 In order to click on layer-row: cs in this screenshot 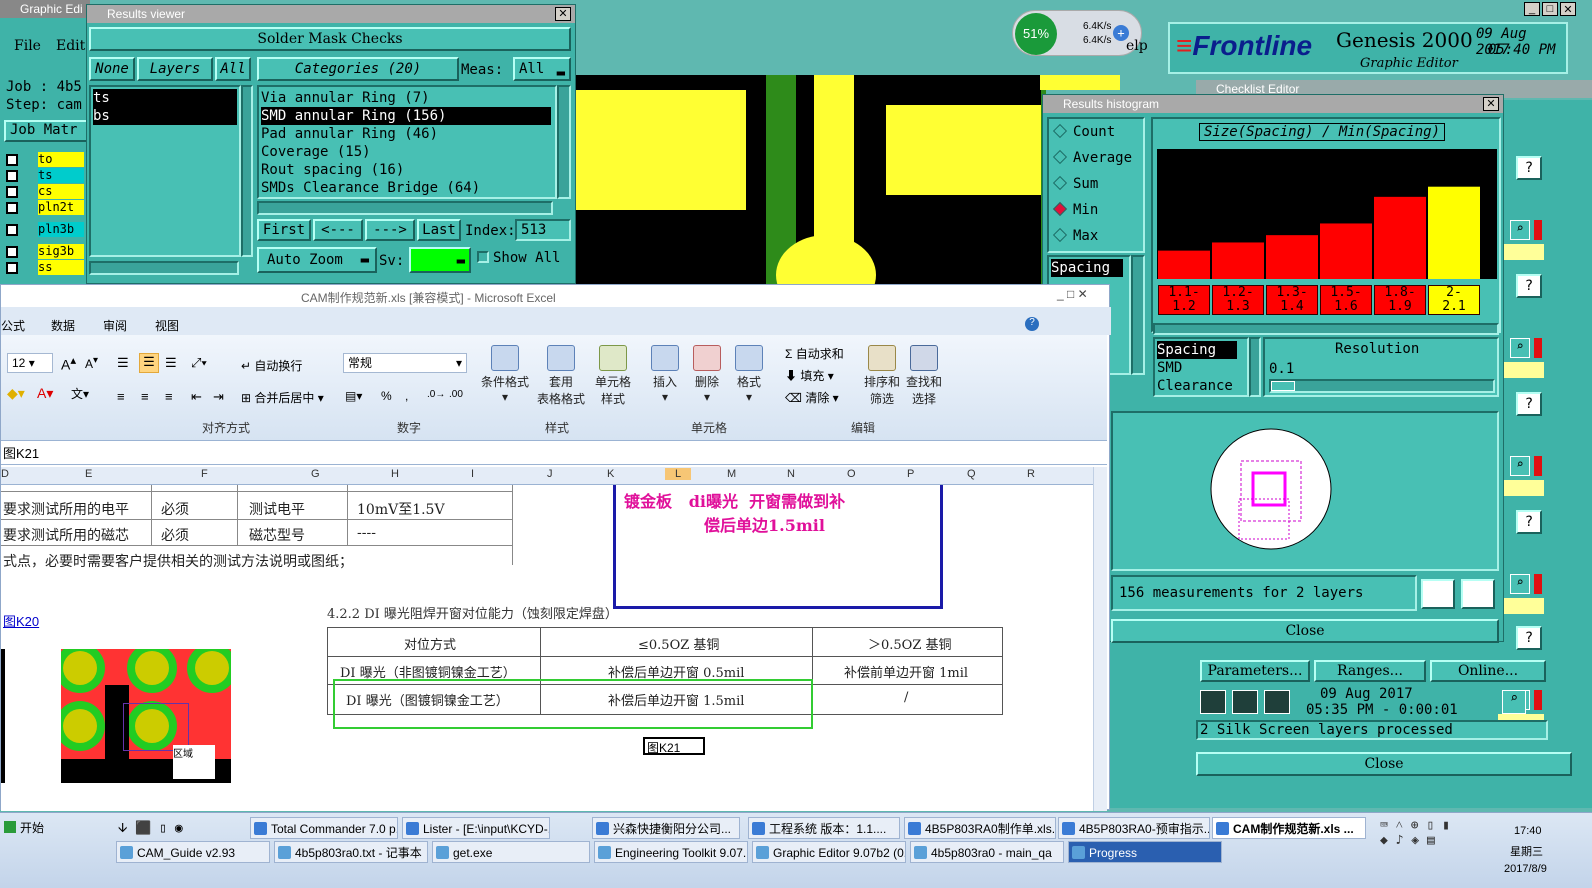, I will do `click(46, 192)`.